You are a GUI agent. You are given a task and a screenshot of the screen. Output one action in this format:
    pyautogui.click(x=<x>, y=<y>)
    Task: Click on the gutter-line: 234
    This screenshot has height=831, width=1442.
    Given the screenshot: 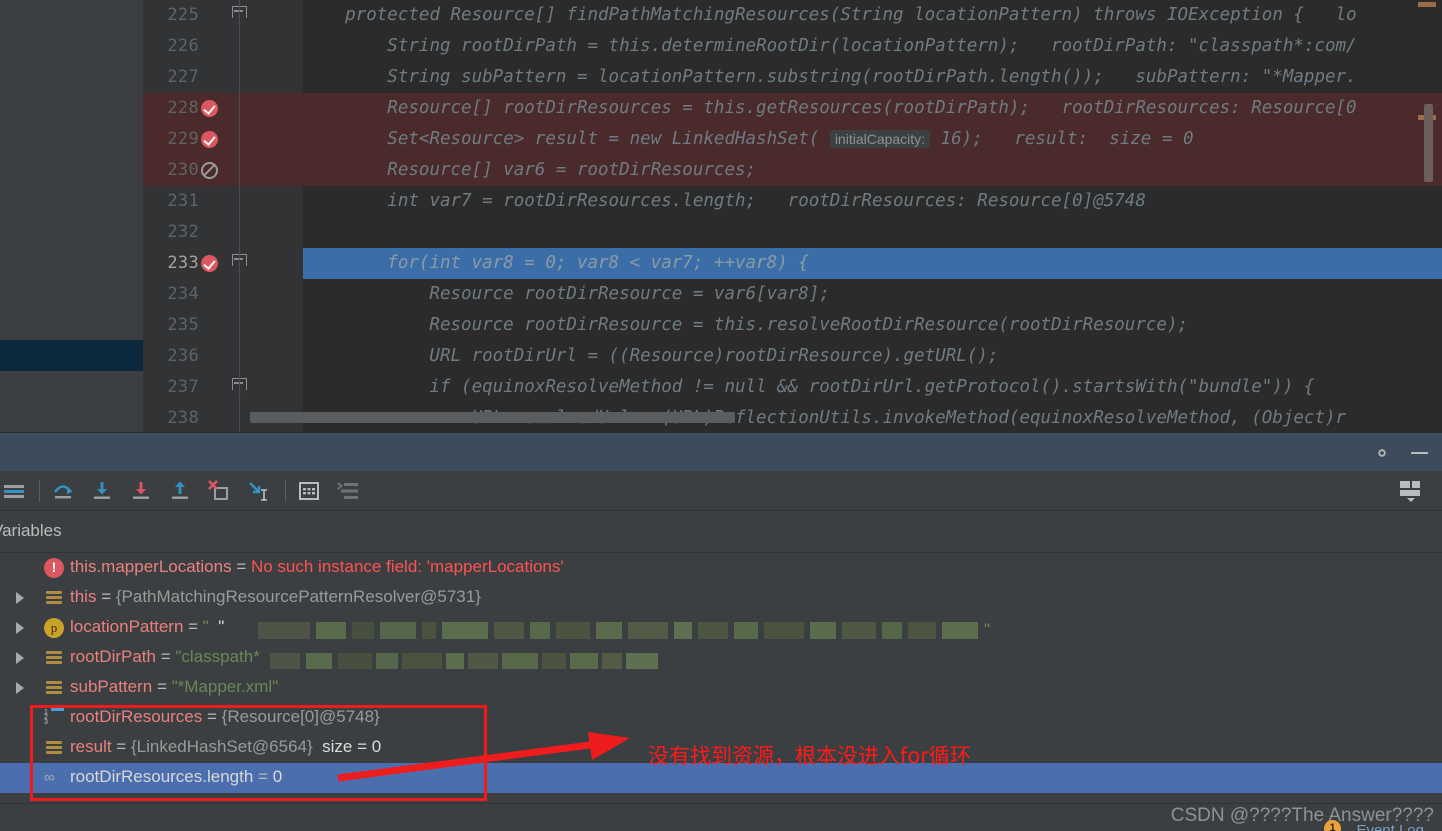 What is the action you would take?
    pyautogui.click(x=223, y=294)
    